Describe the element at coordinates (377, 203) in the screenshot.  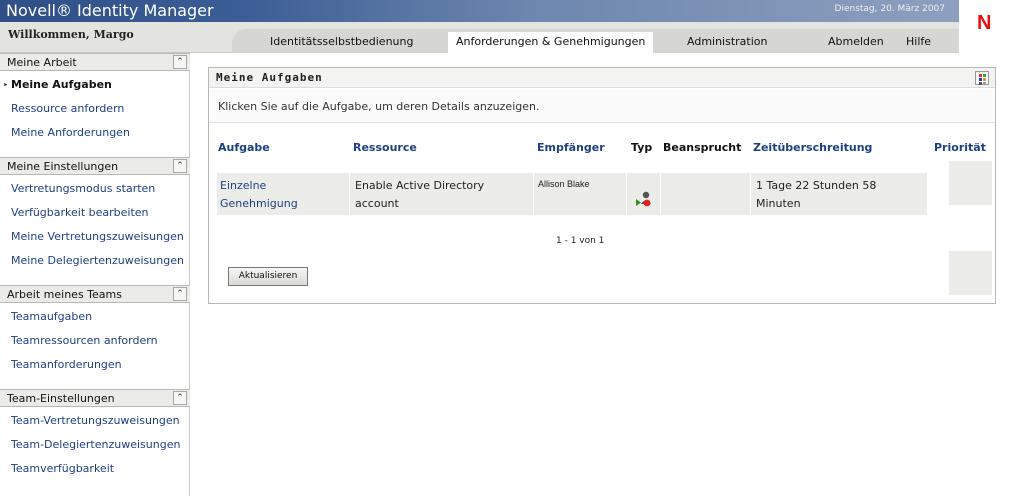
I see `resource-line2: account` at that location.